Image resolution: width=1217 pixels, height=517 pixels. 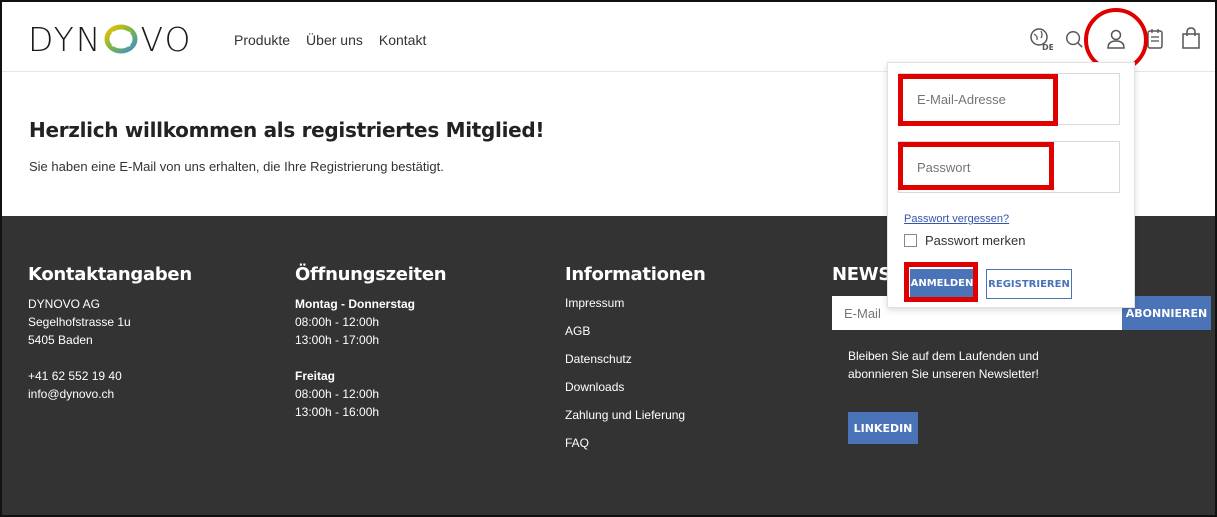 I want to click on shopping-bag-icon, so click(x=1191, y=38).